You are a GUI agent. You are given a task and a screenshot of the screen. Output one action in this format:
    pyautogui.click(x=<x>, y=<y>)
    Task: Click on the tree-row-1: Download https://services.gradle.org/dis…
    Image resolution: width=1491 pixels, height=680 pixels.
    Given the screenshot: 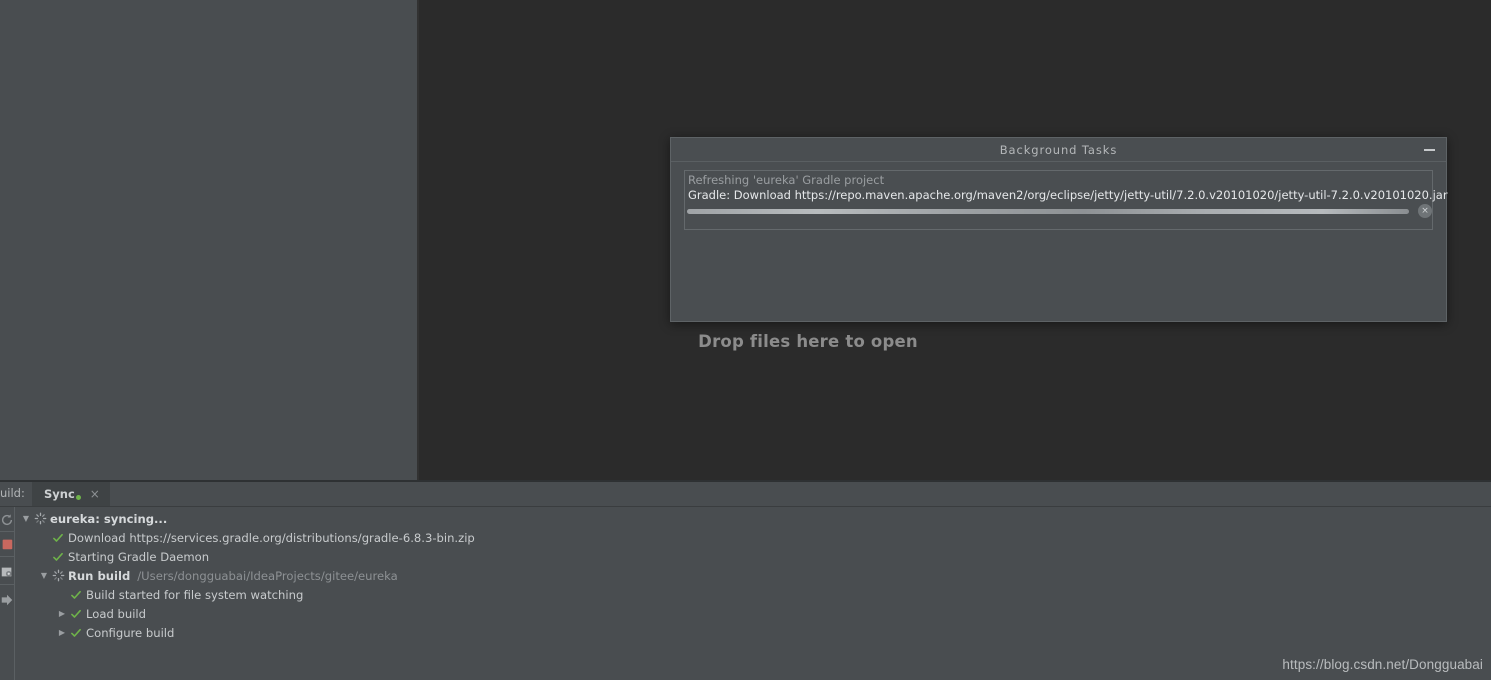 What is the action you would take?
    pyautogui.click(x=751, y=537)
    